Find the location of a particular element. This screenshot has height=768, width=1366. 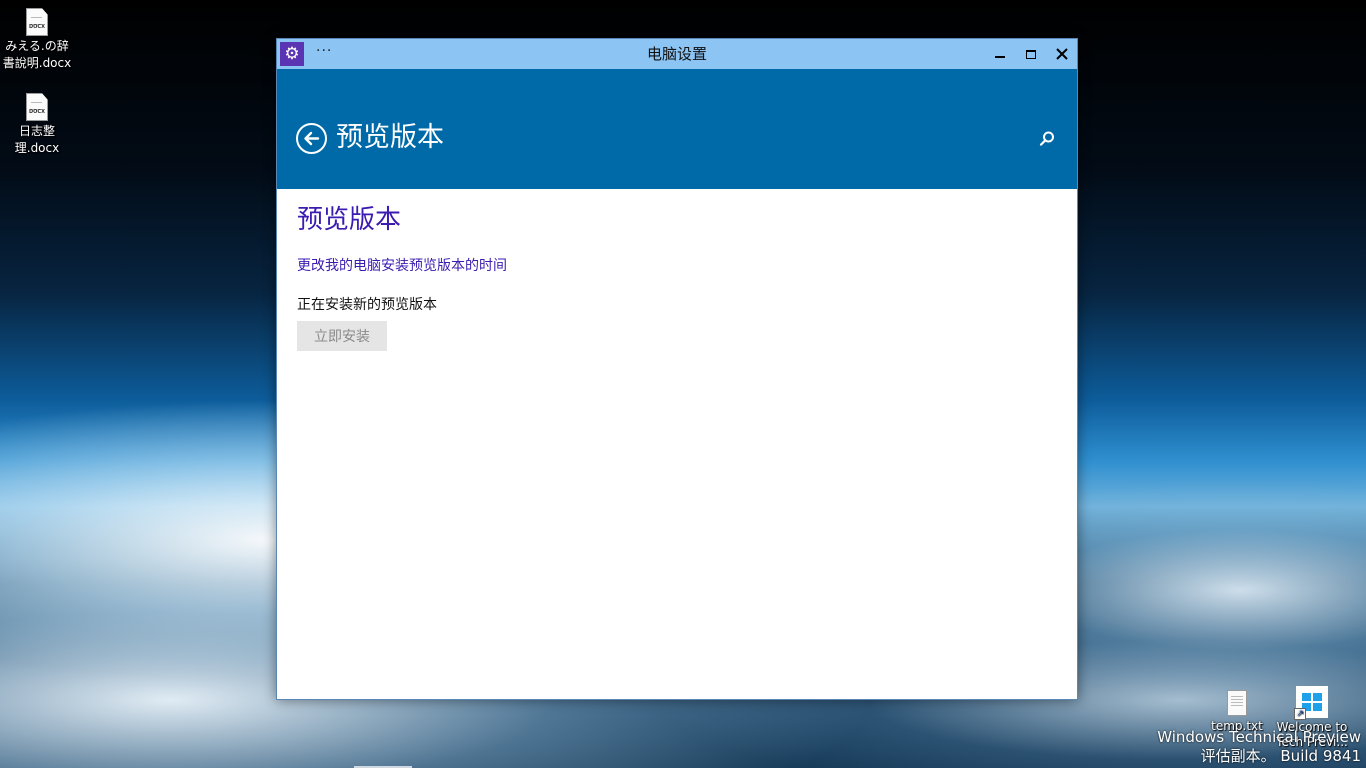

shortcut-arrow-icon: ↗ is located at coordinates (1300, 714).